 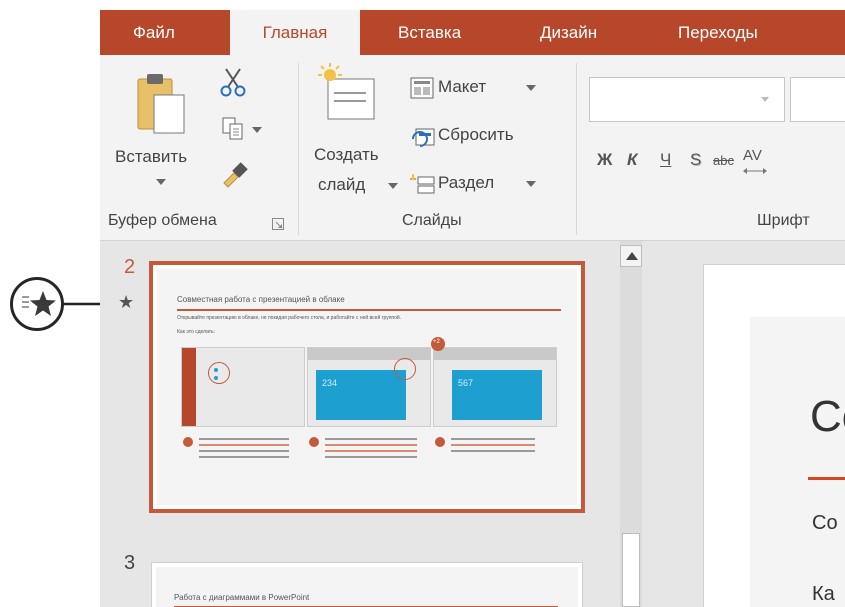 I want to click on section-button: Раздел, so click(x=466, y=183).